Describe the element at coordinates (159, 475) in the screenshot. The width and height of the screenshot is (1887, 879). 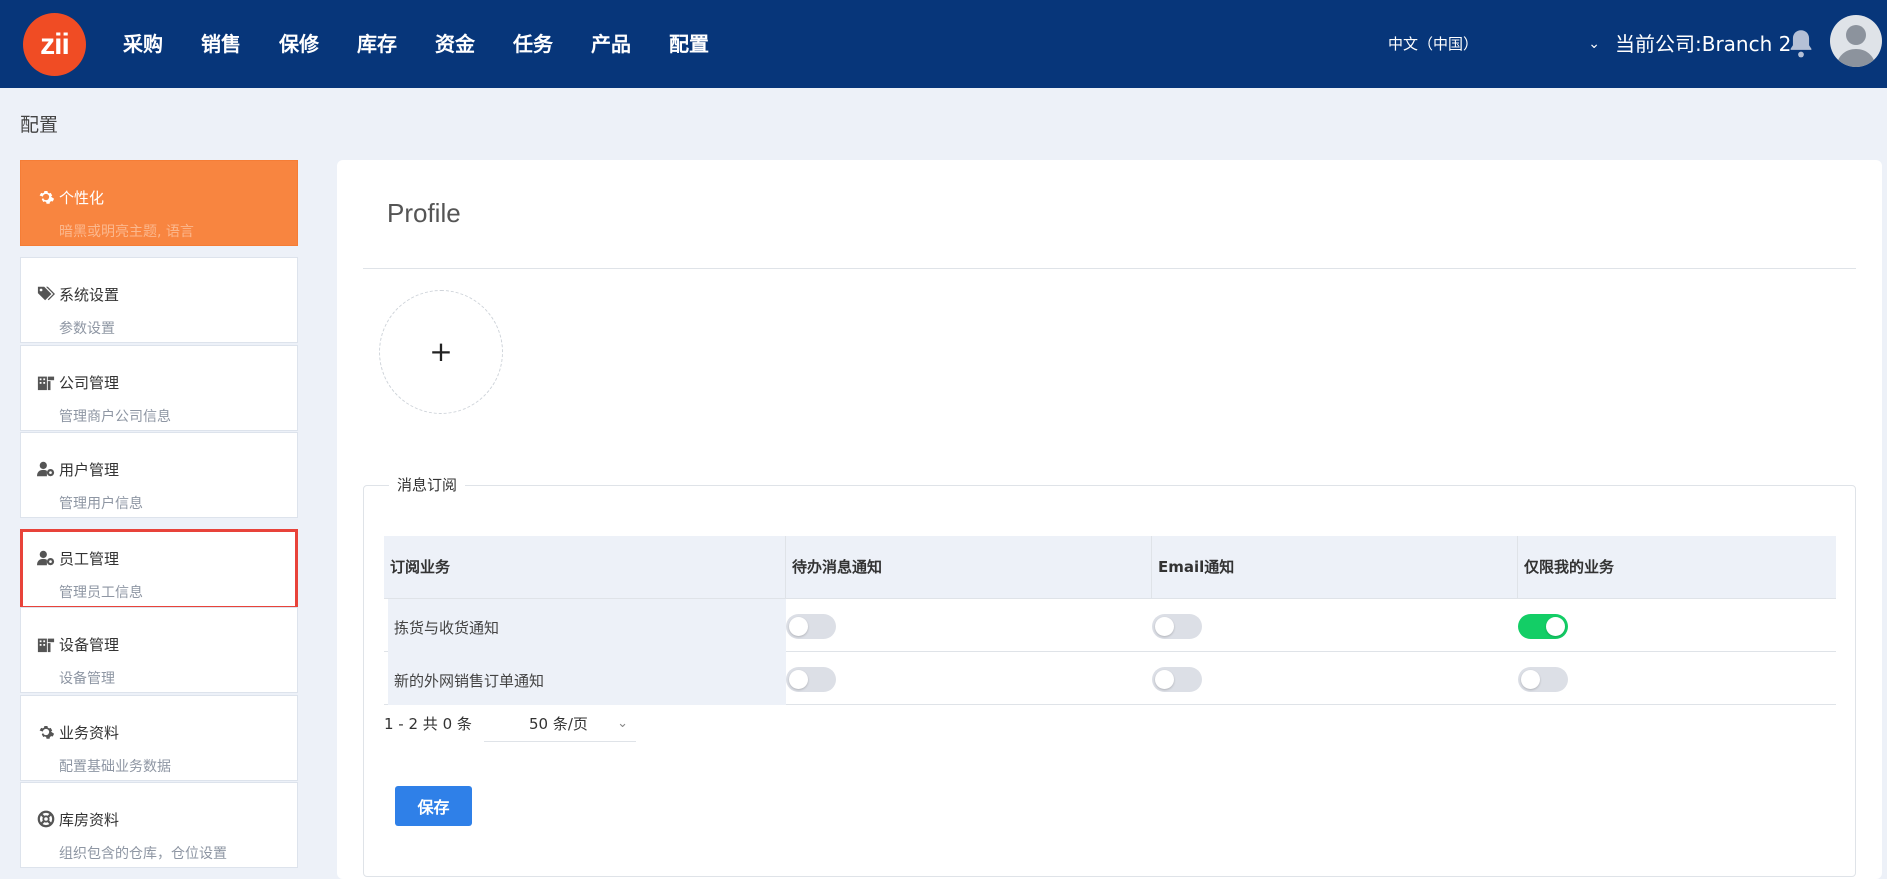
I see `sidebar-item-user-management: 用户管理 管理用户信息` at that location.